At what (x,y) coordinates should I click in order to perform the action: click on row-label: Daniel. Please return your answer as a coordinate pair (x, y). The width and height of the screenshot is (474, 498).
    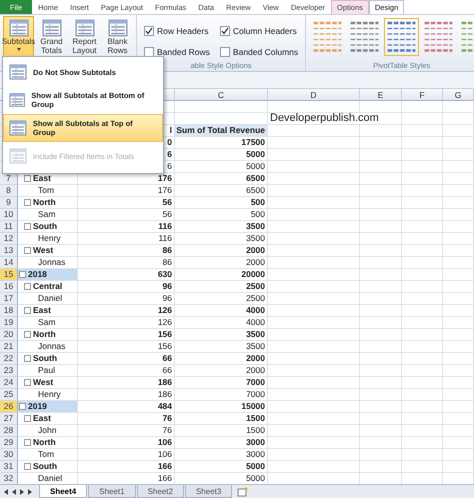
    Looking at the image, I should click on (50, 478).